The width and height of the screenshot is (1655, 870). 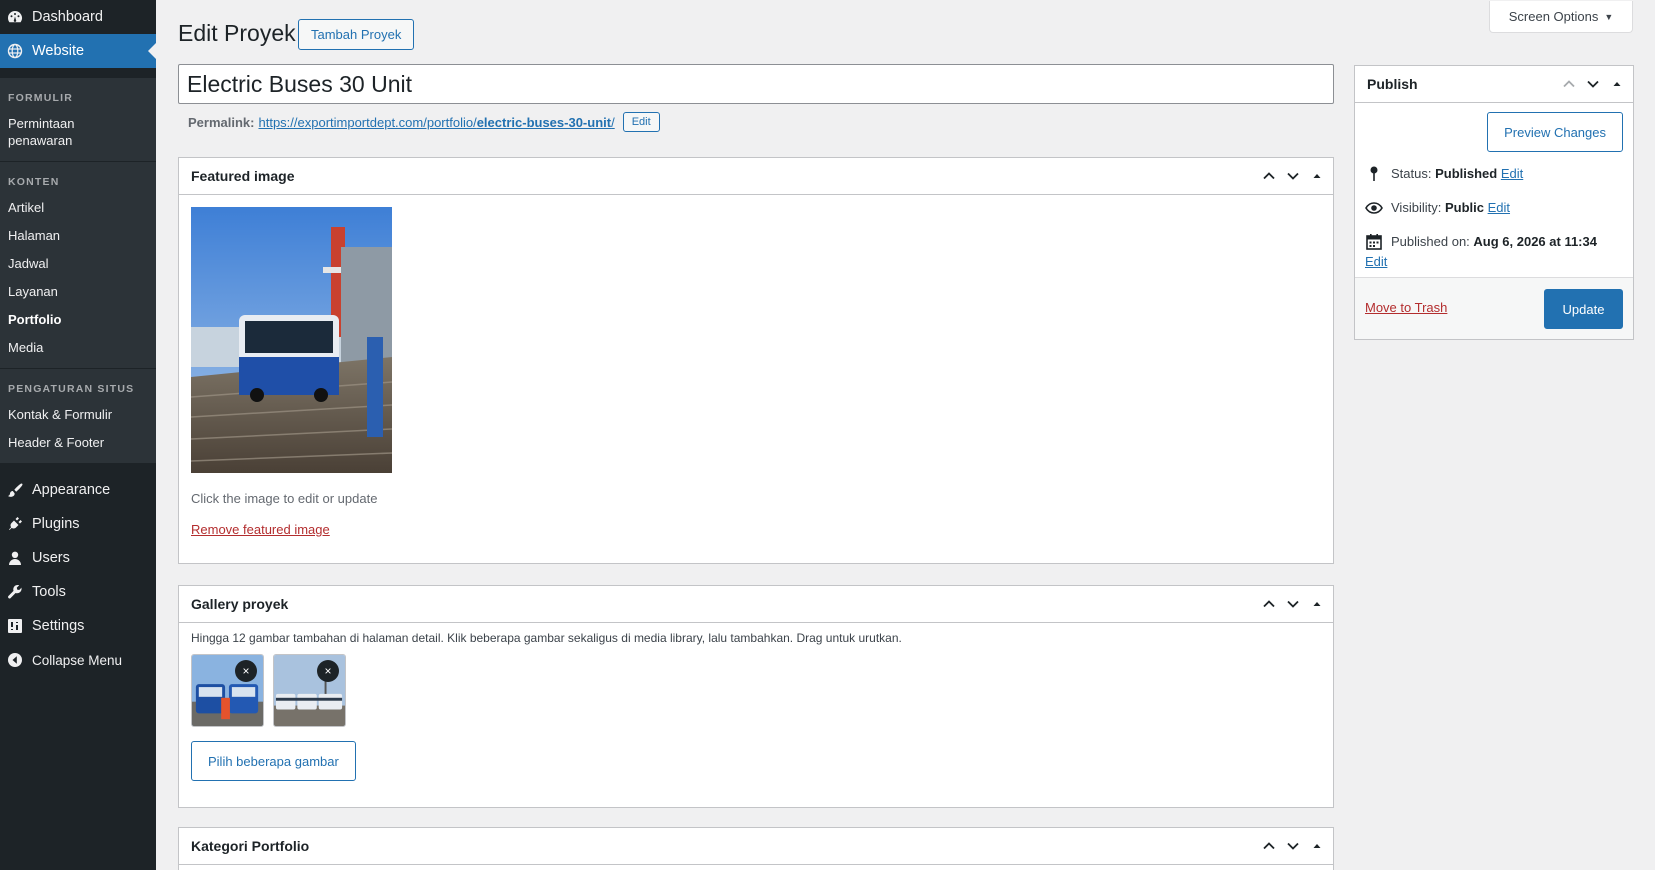 I want to click on screen-options-label: Screen Options, so click(x=1553, y=16).